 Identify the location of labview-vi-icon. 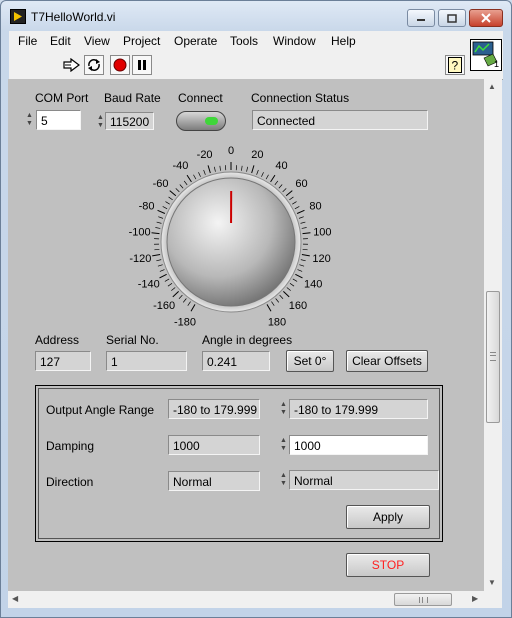
(18, 16).